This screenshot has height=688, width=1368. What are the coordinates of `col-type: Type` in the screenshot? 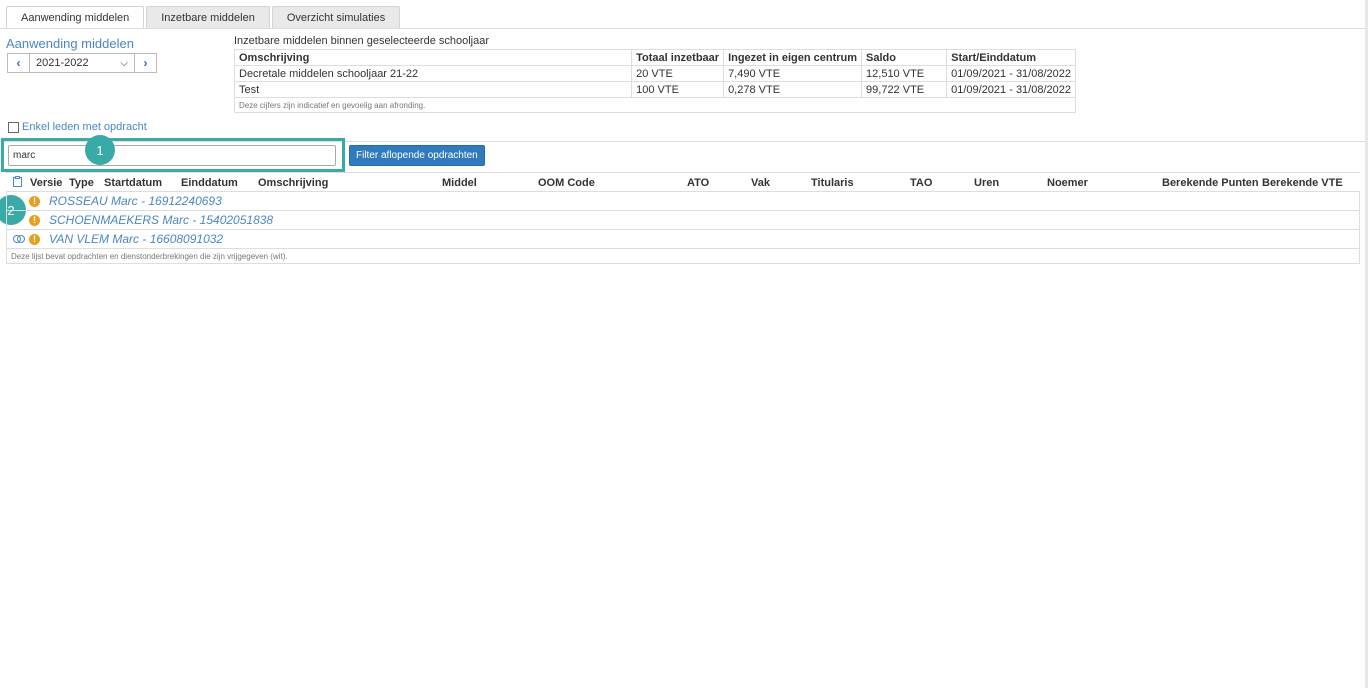 It's located at (81, 183).